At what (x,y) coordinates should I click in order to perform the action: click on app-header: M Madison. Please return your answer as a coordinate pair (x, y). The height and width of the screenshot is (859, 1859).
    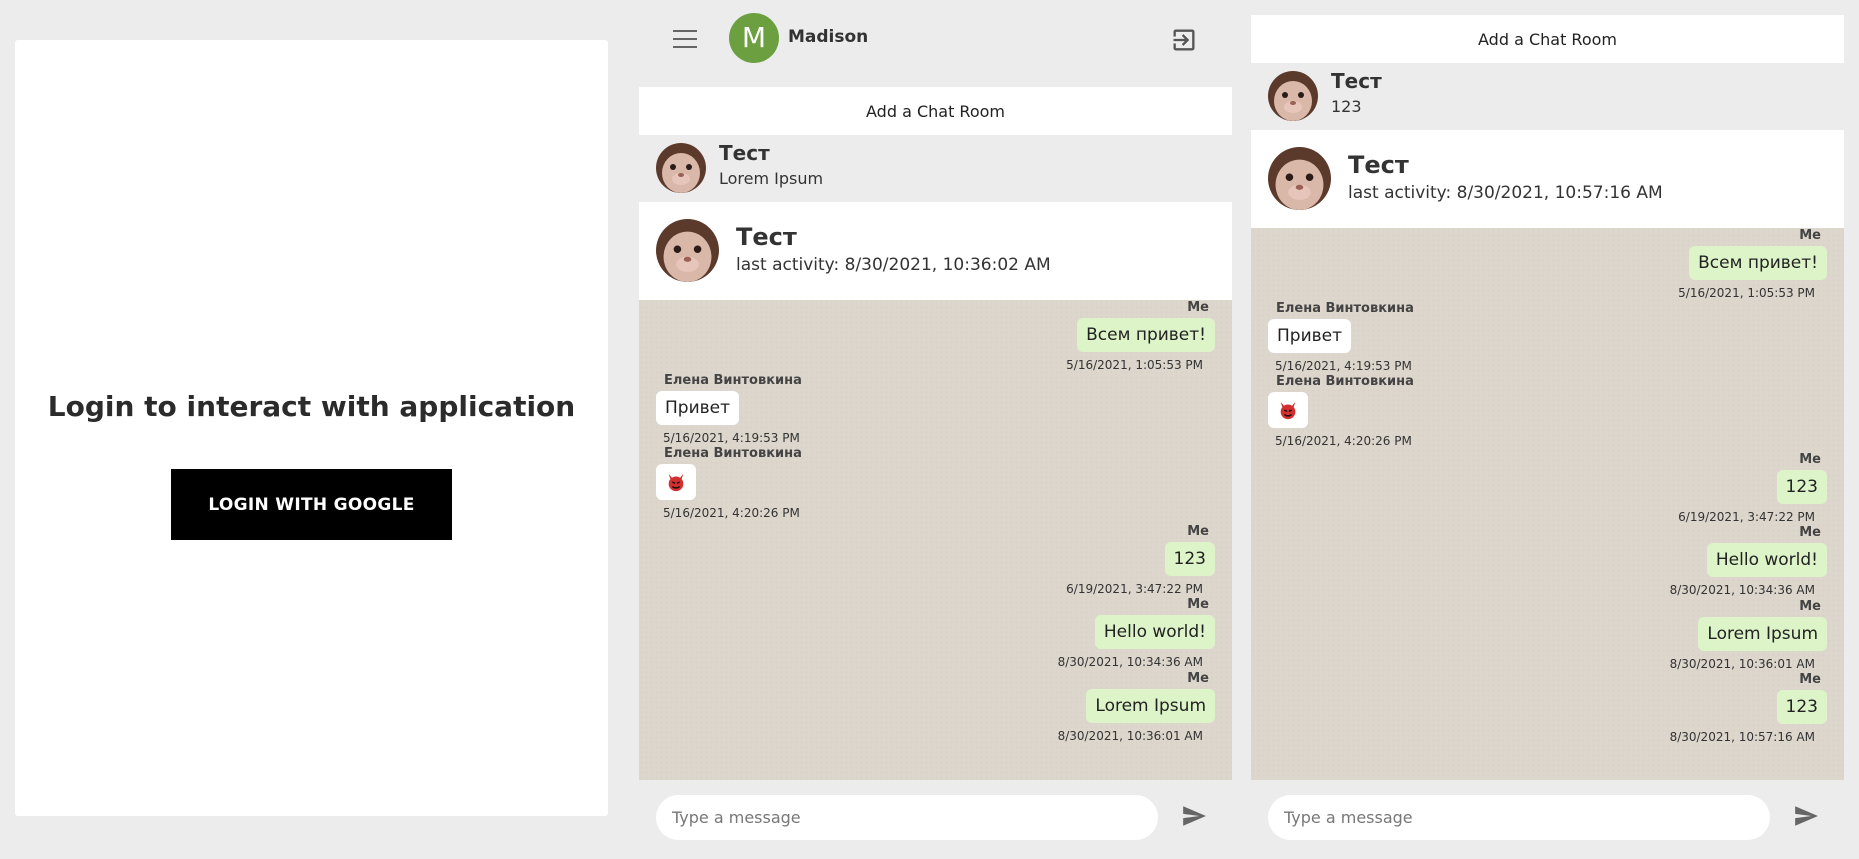
    Looking at the image, I should click on (935, 43).